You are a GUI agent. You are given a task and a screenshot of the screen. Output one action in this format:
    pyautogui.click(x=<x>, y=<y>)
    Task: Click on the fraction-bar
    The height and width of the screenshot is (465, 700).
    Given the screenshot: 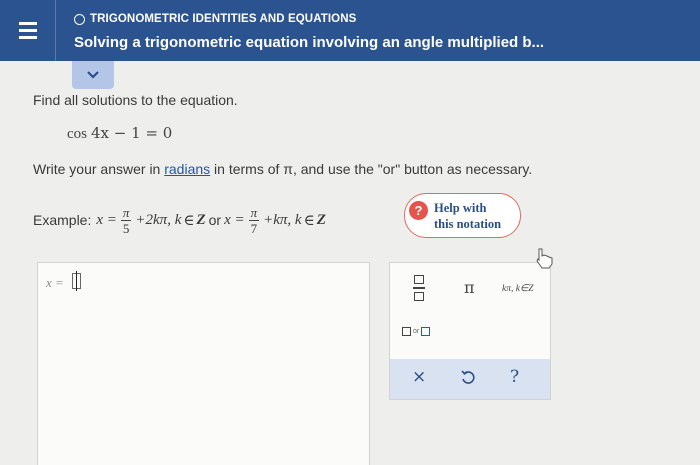 What is the action you would take?
    pyautogui.click(x=419, y=288)
    